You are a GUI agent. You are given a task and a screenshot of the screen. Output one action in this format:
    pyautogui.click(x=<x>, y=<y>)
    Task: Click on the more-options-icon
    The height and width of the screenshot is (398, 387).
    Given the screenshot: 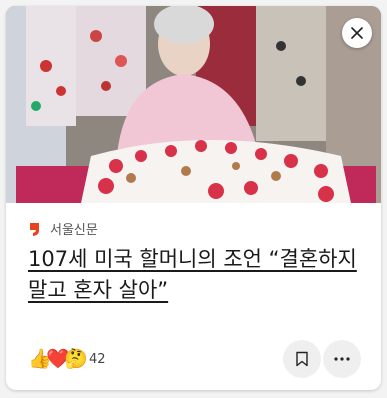 What is the action you would take?
    pyautogui.click(x=342, y=359)
    